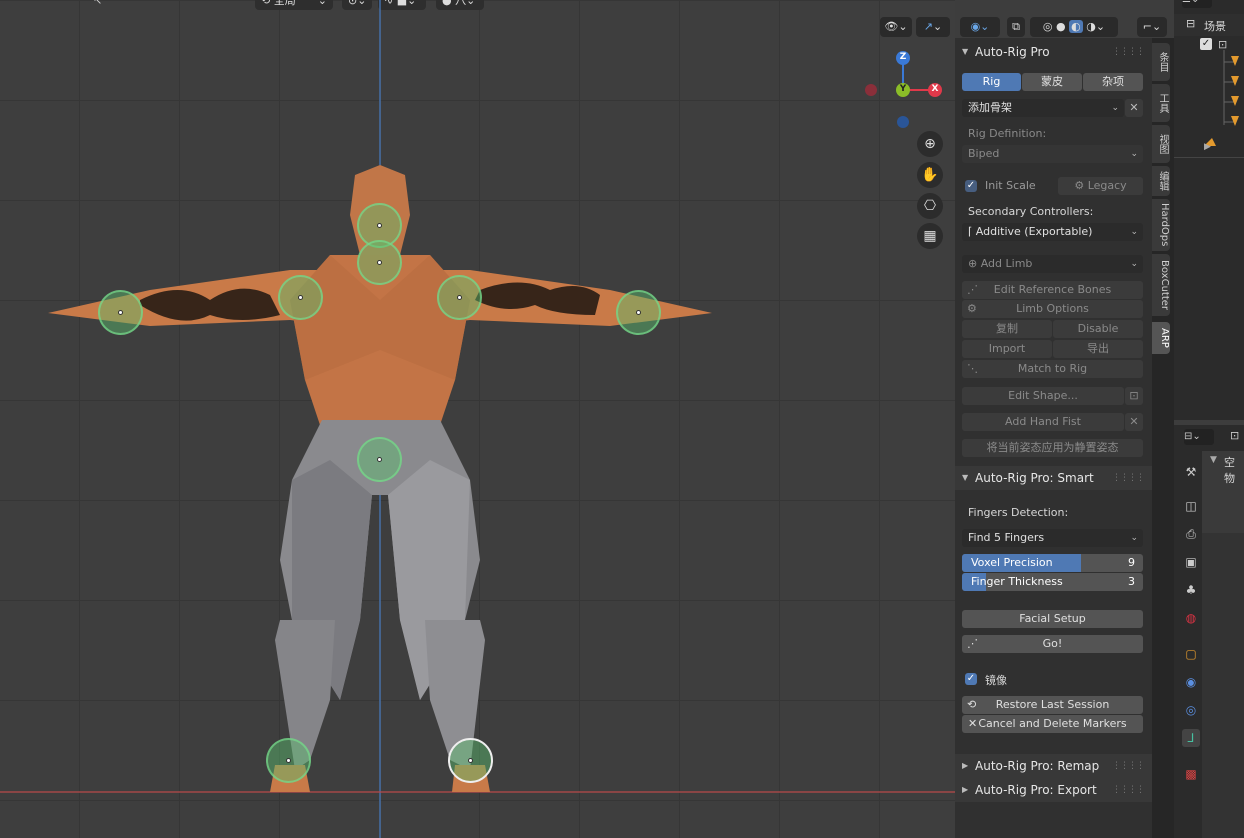  I want to click on panel-header-smart: ▼ Auto-Rig Pro: Smart ⋮⋮⋮⋮, so click(1053, 478).